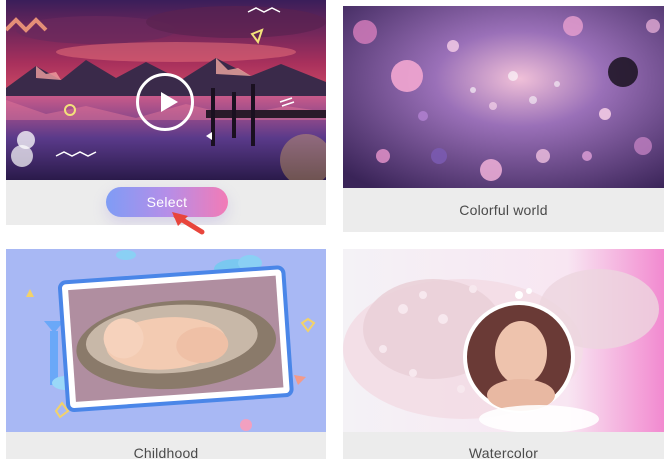 The image size is (670, 459). I want to click on template-caption: Childhood, so click(166, 452).